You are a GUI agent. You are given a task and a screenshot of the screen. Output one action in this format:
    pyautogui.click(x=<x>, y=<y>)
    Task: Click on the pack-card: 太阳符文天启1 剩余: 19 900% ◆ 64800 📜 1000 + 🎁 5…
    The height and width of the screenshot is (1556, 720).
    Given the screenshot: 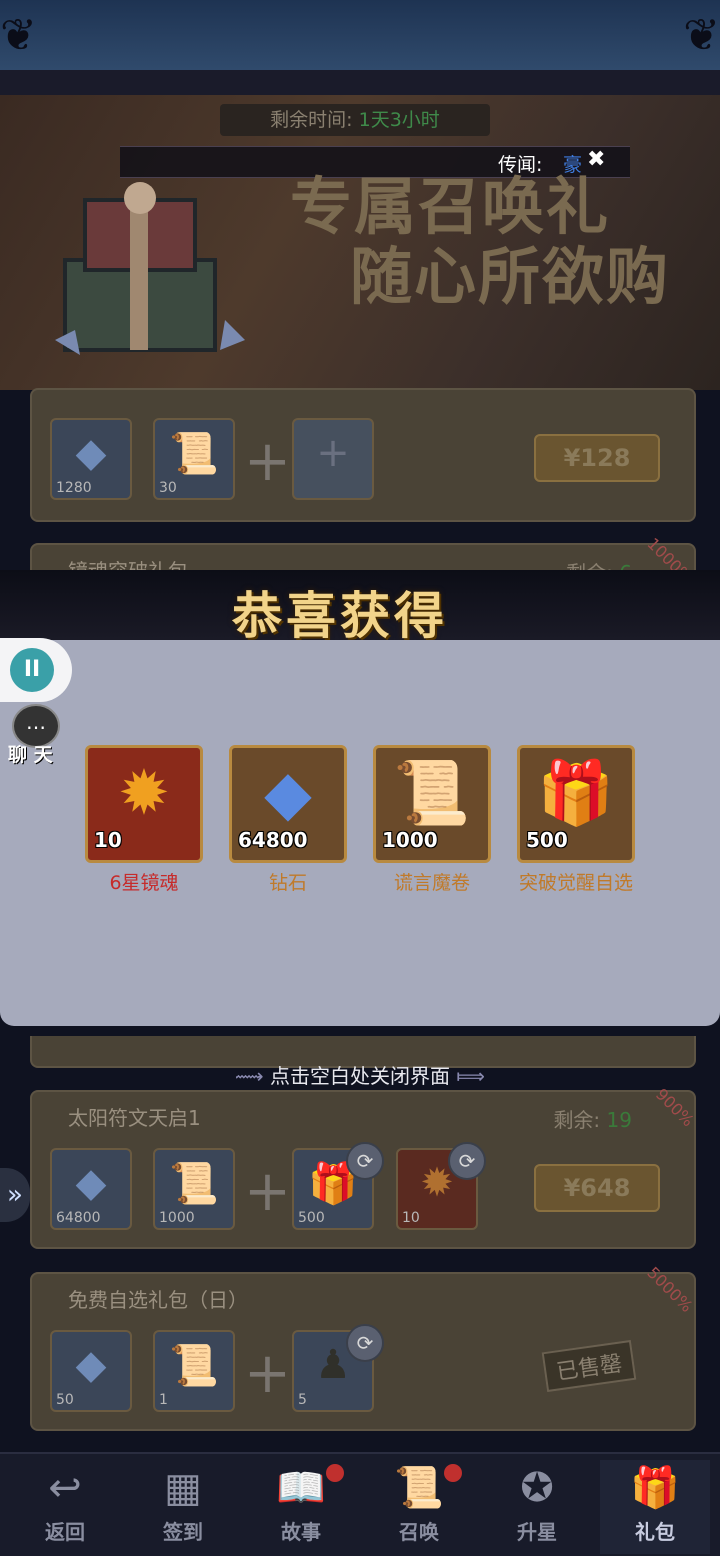 What is the action you would take?
    pyautogui.click(x=364, y=1167)
    